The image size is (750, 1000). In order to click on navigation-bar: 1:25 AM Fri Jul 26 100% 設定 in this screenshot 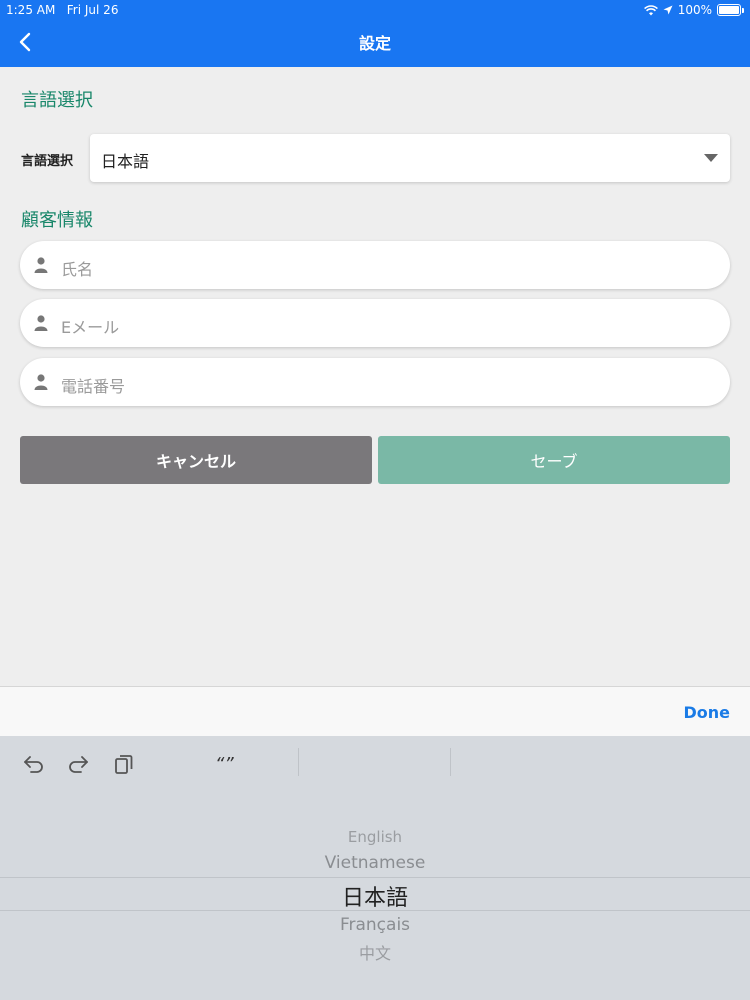, I will do `click(375, 33)`.